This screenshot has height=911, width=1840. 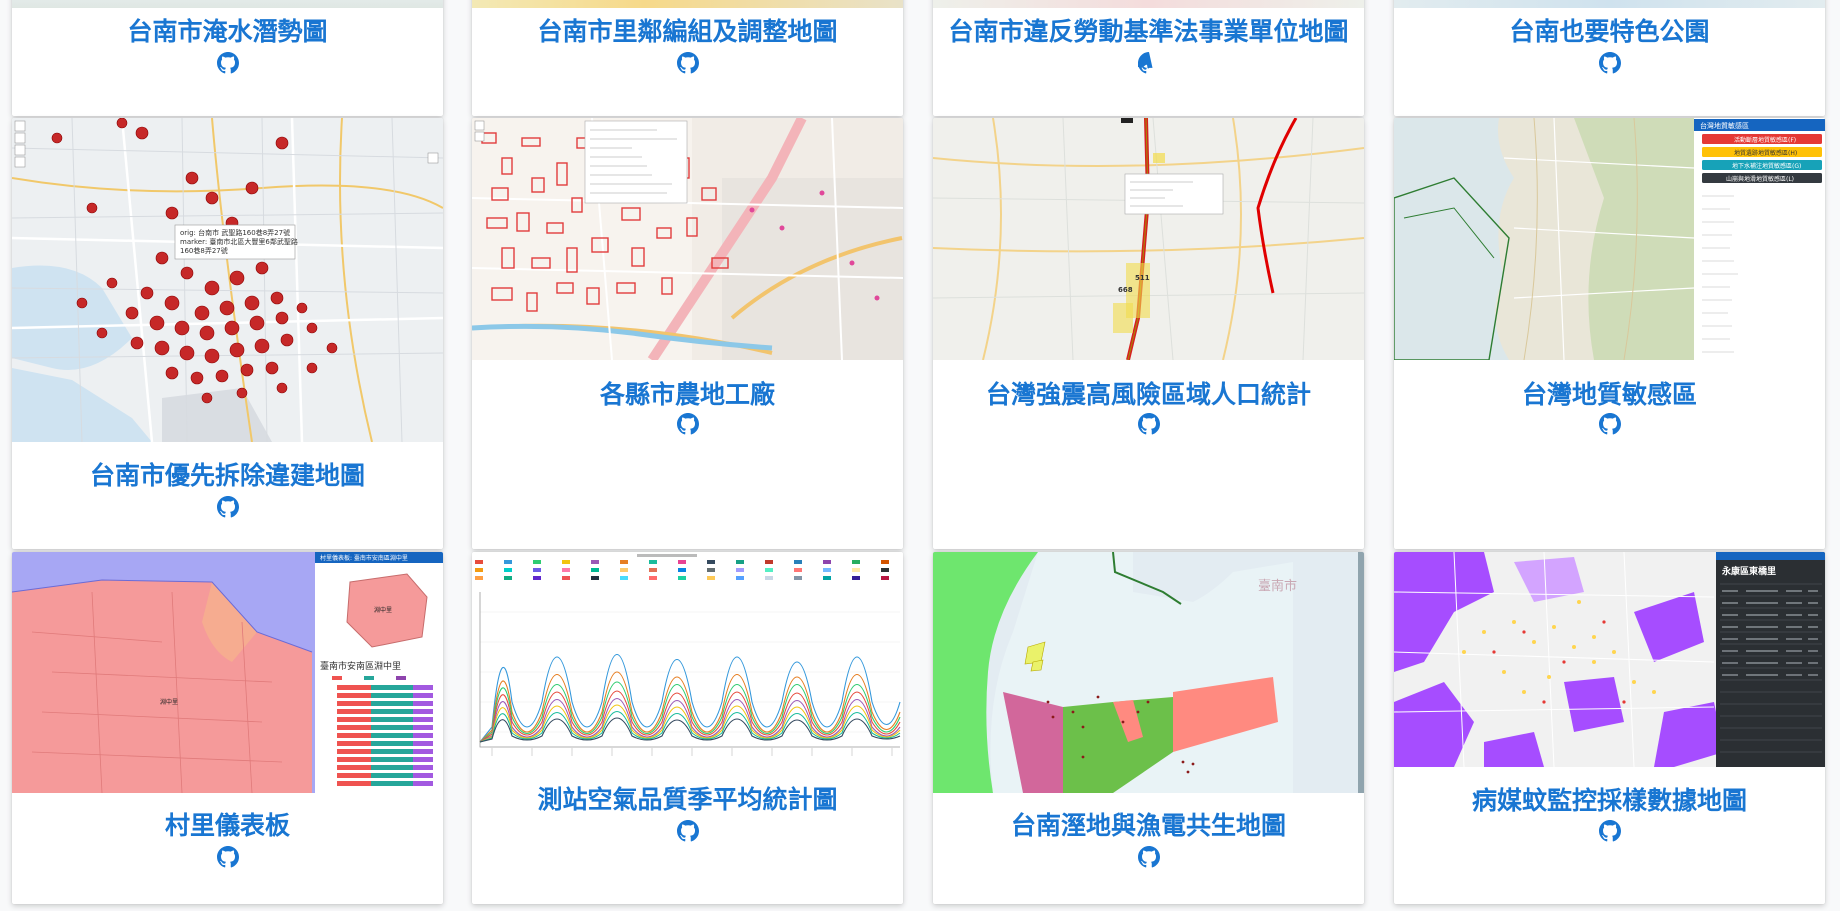 What do you see at coordinates (1277, 586) in the screenshot?
I see `map-label: 臺南市` at bounding box center [1277, 586].